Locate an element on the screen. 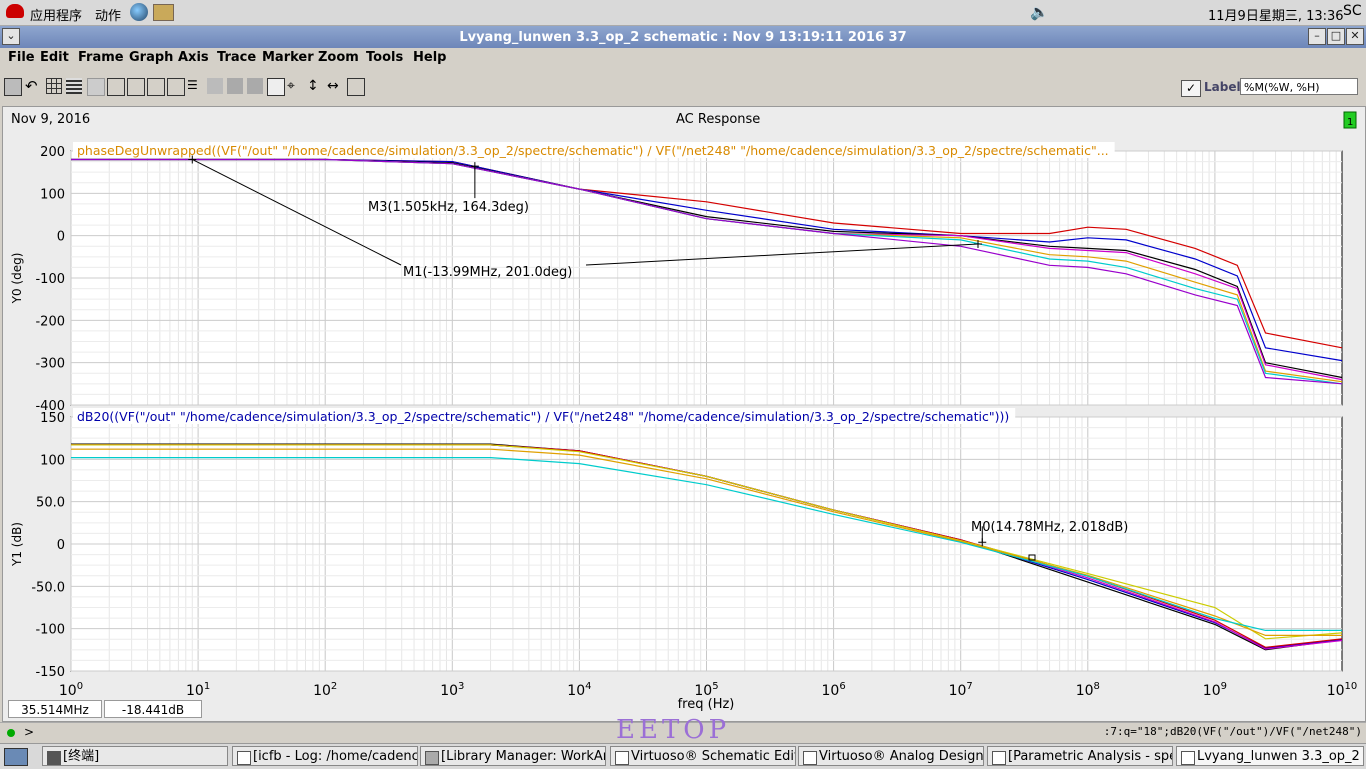 The width and height of the screenshot is (1366, 769). menu-edit: Edit is located at coordinates (54, 57).